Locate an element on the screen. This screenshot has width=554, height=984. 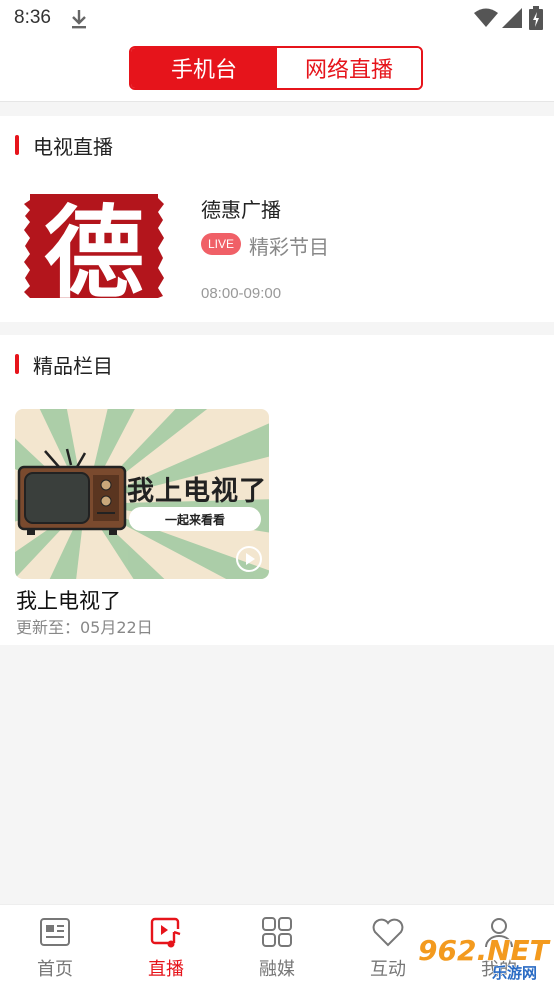
watermark-logo: 962.NET 乐游网 is located at coordinates (484, 957).